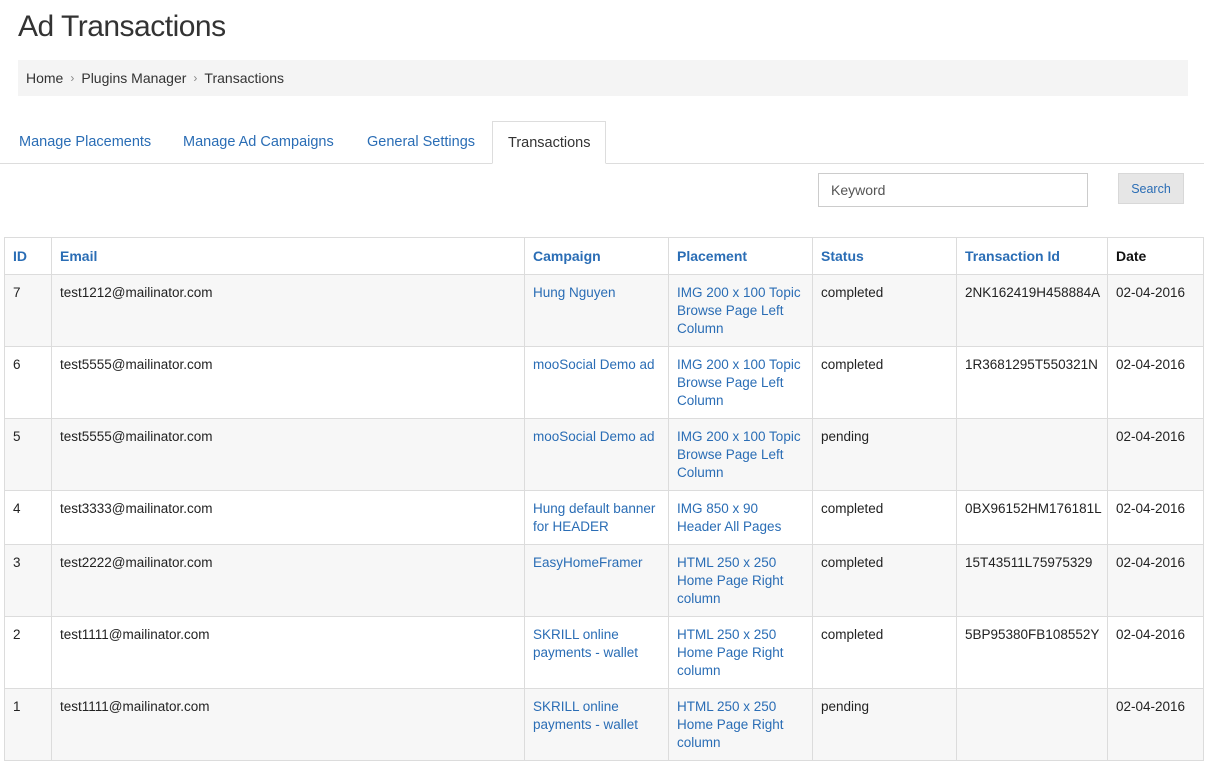  What do you see at coordinates (28, 454) in the screenshot?
I see `cell-id: 5` at bounding box center [28, 454].